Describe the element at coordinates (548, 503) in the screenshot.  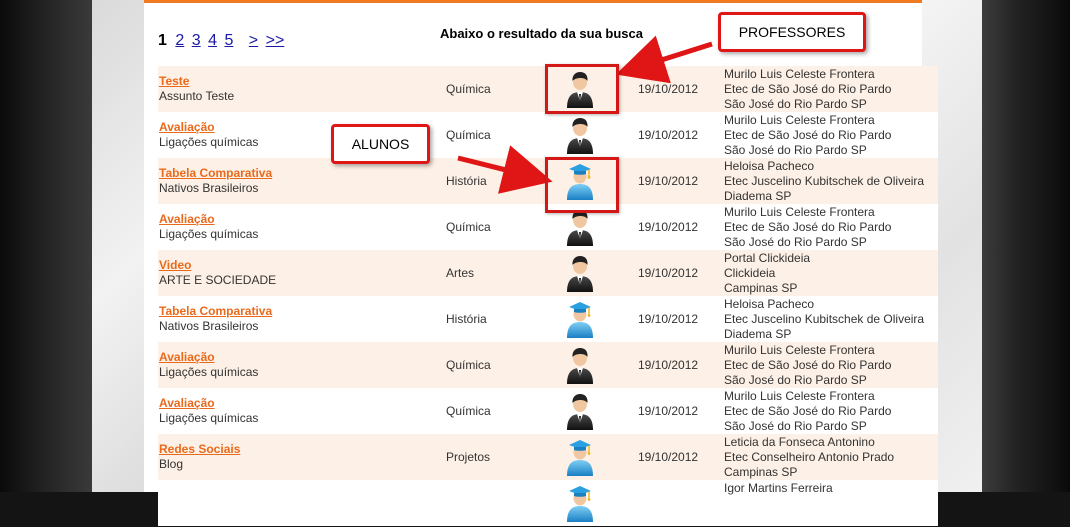
I see `table-row: Igor Martins Ferreira` at that location.